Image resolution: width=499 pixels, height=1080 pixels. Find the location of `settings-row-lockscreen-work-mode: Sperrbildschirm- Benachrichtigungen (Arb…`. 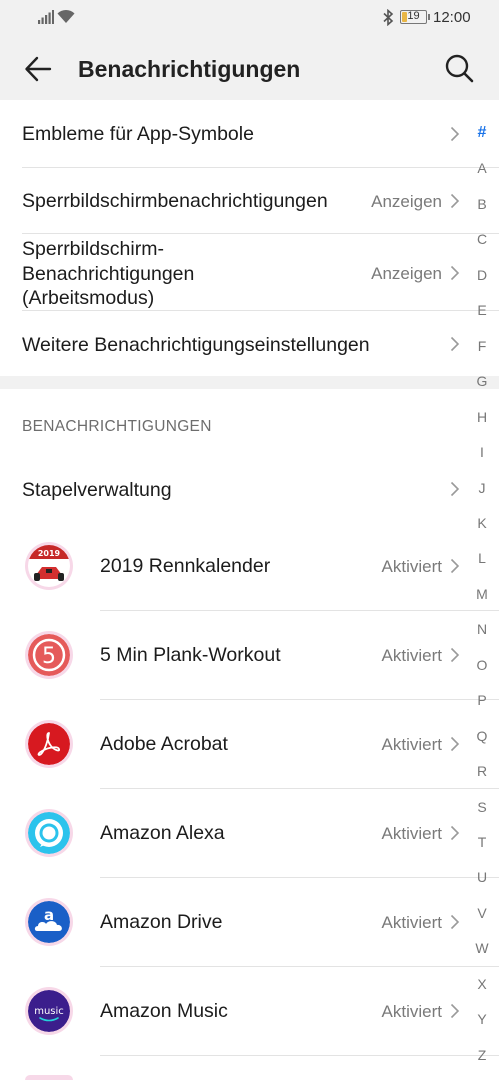

settings-row-lockscreen-work-mode: Sperrbildschirm- Benachrichtigungen (Arb… is located at coordinates (233, 272).